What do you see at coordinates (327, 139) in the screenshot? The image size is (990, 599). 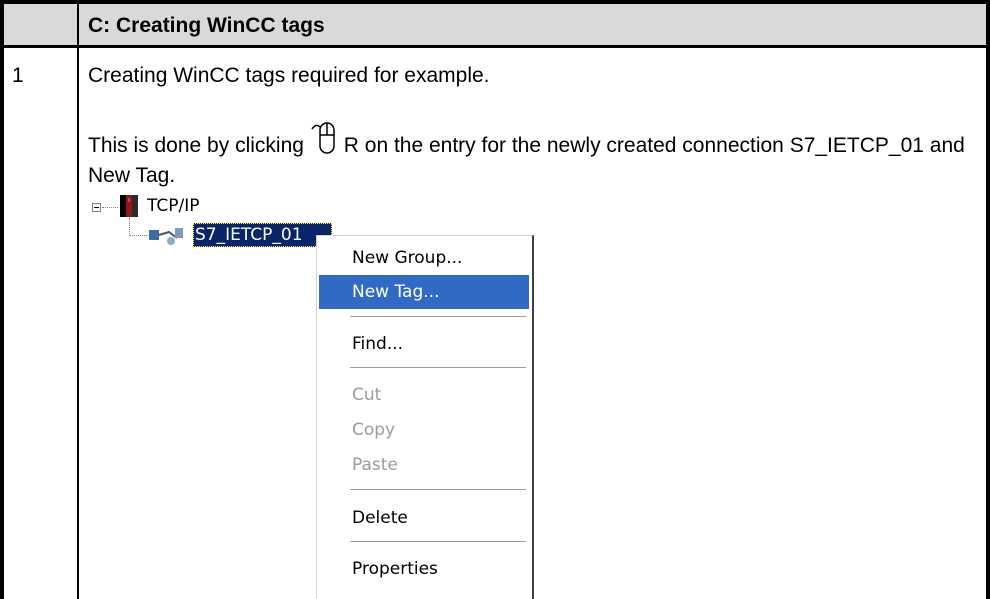 I see `mouse-right-click-icon` at bounding box center [327, 139].